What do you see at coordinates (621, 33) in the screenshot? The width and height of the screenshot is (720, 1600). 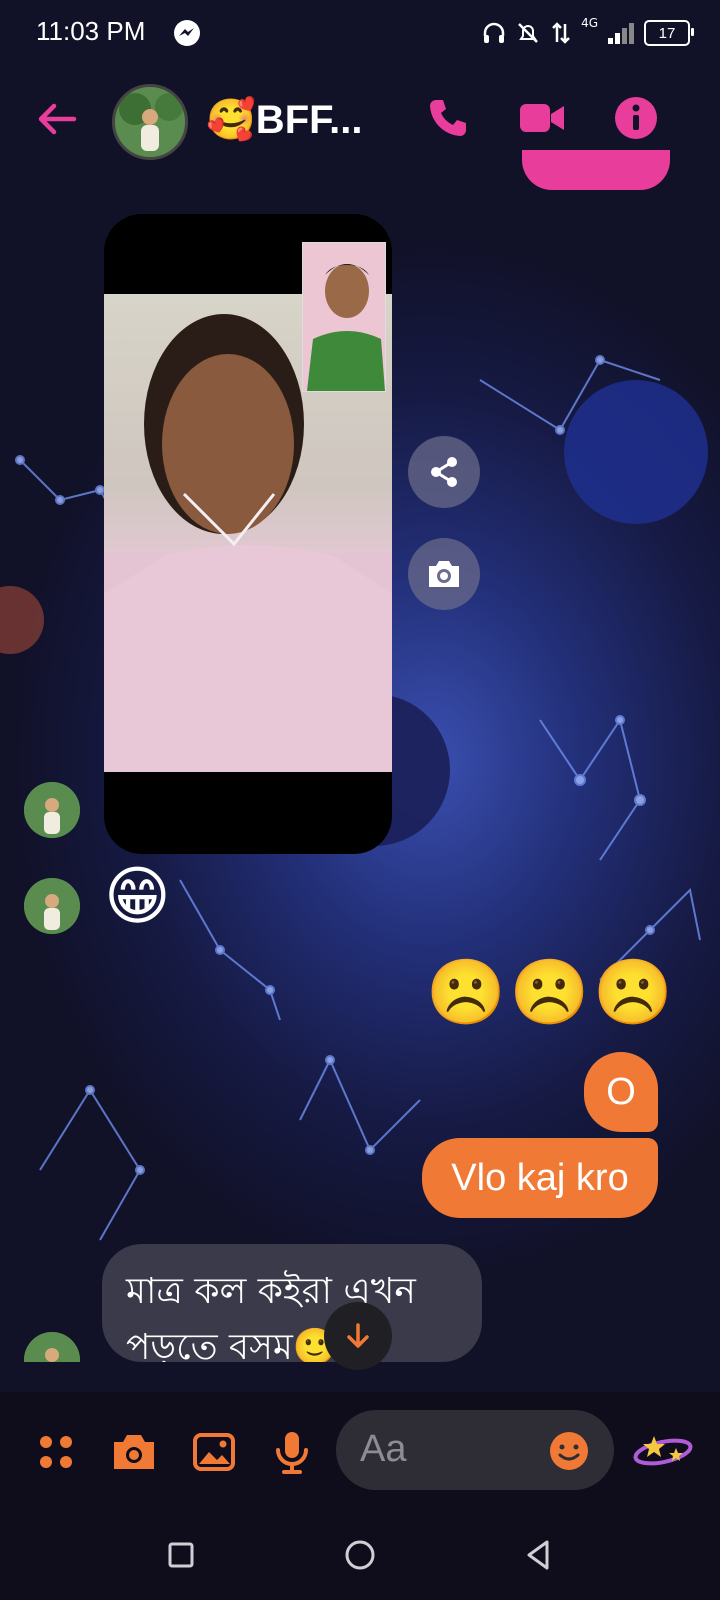 I see `signal-icon` at bounding box center [621, 33].